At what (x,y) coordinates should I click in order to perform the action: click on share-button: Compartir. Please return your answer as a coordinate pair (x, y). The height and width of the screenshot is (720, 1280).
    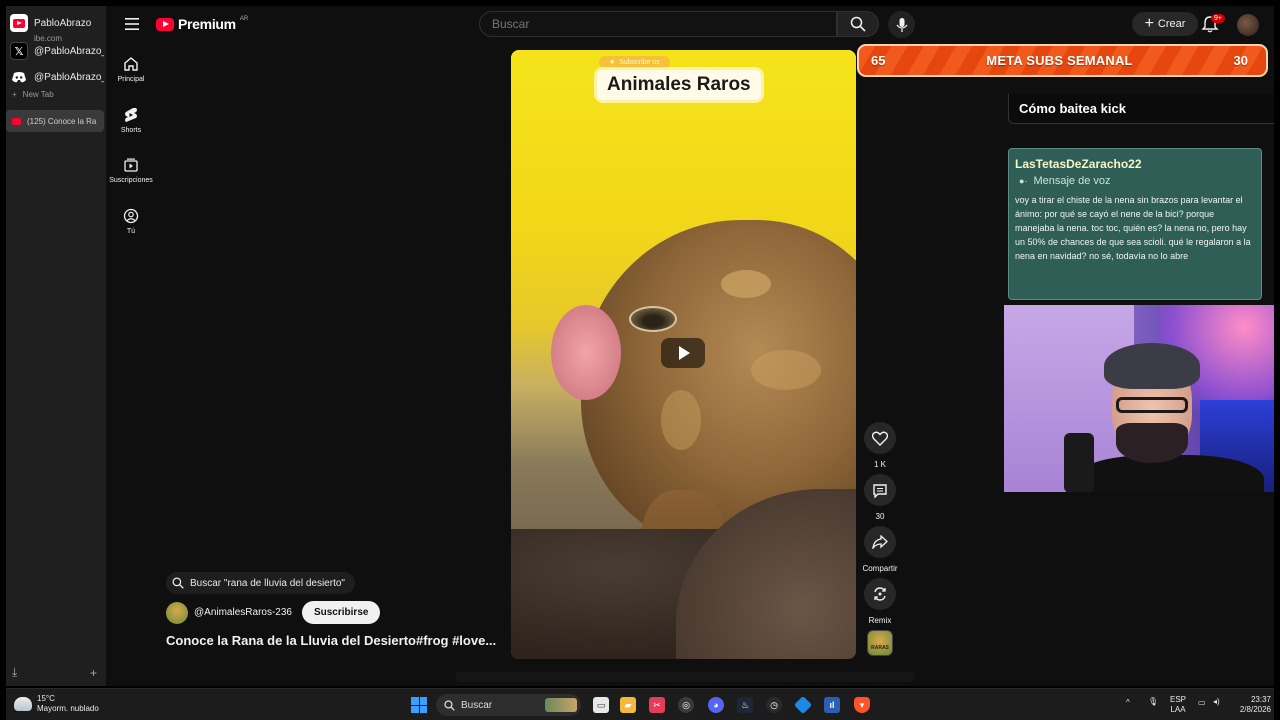
    Looking at the image, I should click on (880, 549).